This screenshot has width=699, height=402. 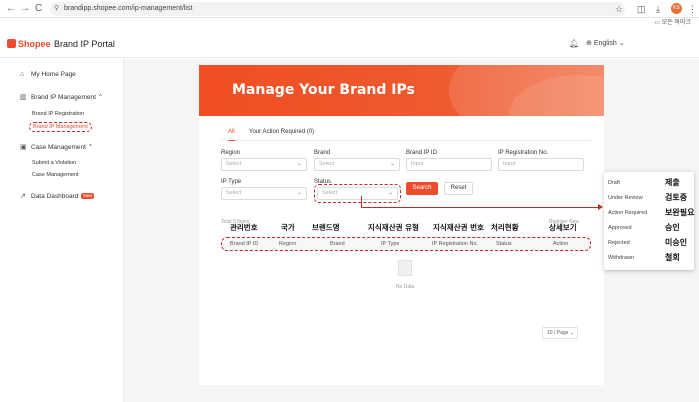 What do you see at coordinates (128, 8) in the screenshot?
I see `url-text: brandipp.shopee.com/ip-management/list` at bounding box center [128, 8].